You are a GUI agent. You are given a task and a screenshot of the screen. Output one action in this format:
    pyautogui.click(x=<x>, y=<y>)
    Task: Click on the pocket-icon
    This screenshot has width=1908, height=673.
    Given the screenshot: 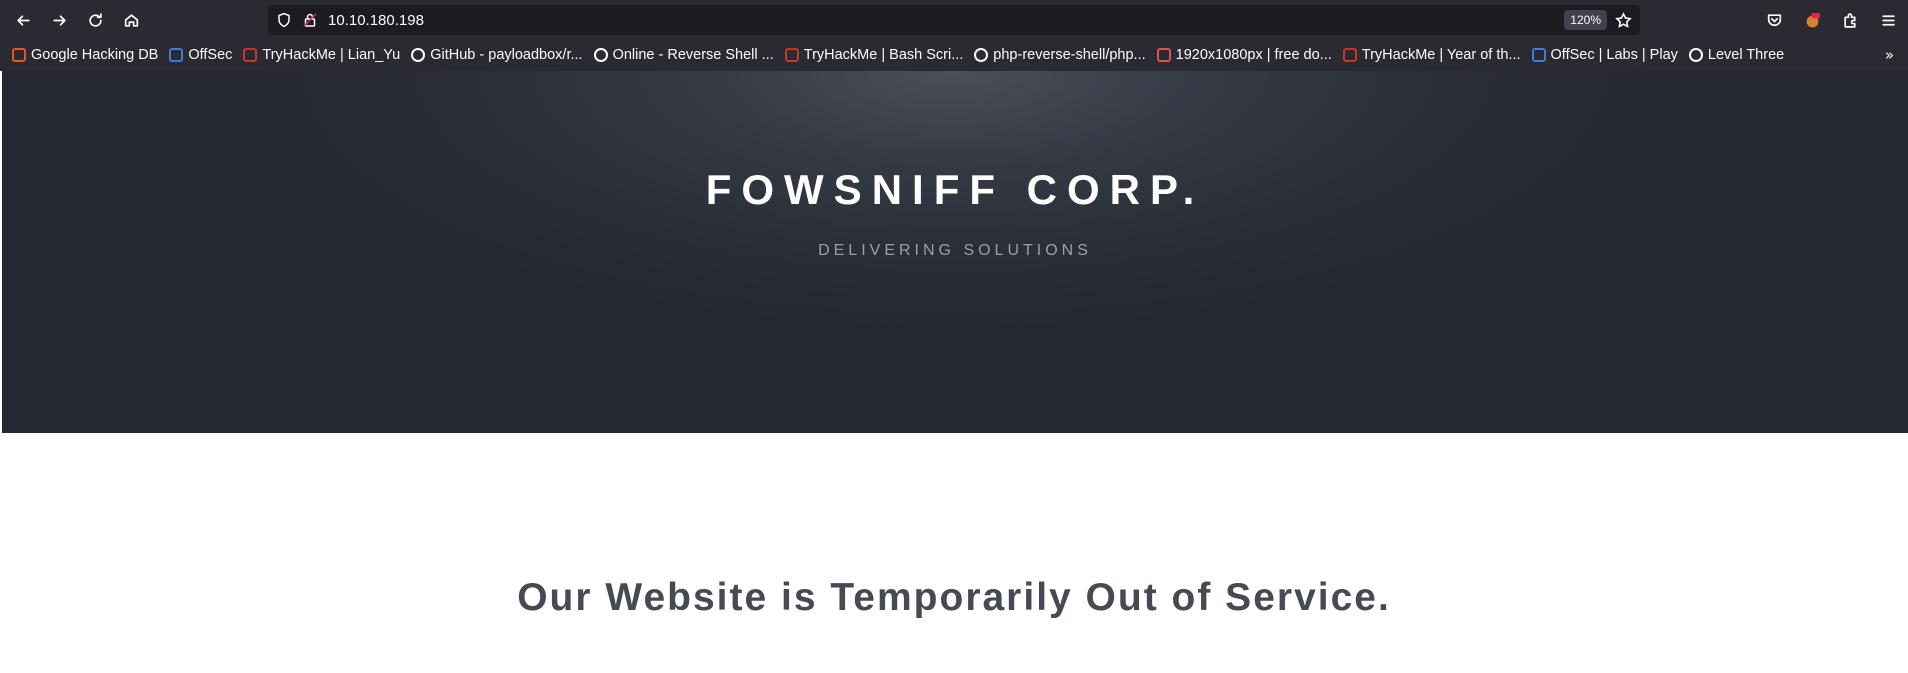 What is the action you would take?
    pyautogui.click(x=1774, y=19)
    